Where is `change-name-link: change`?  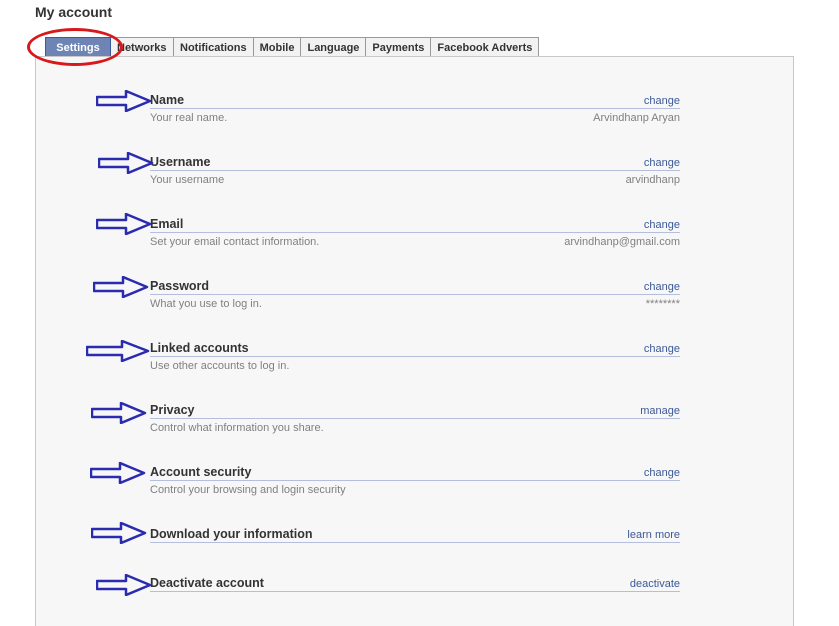
change-name-link: change is located at coordinates (662, 101).